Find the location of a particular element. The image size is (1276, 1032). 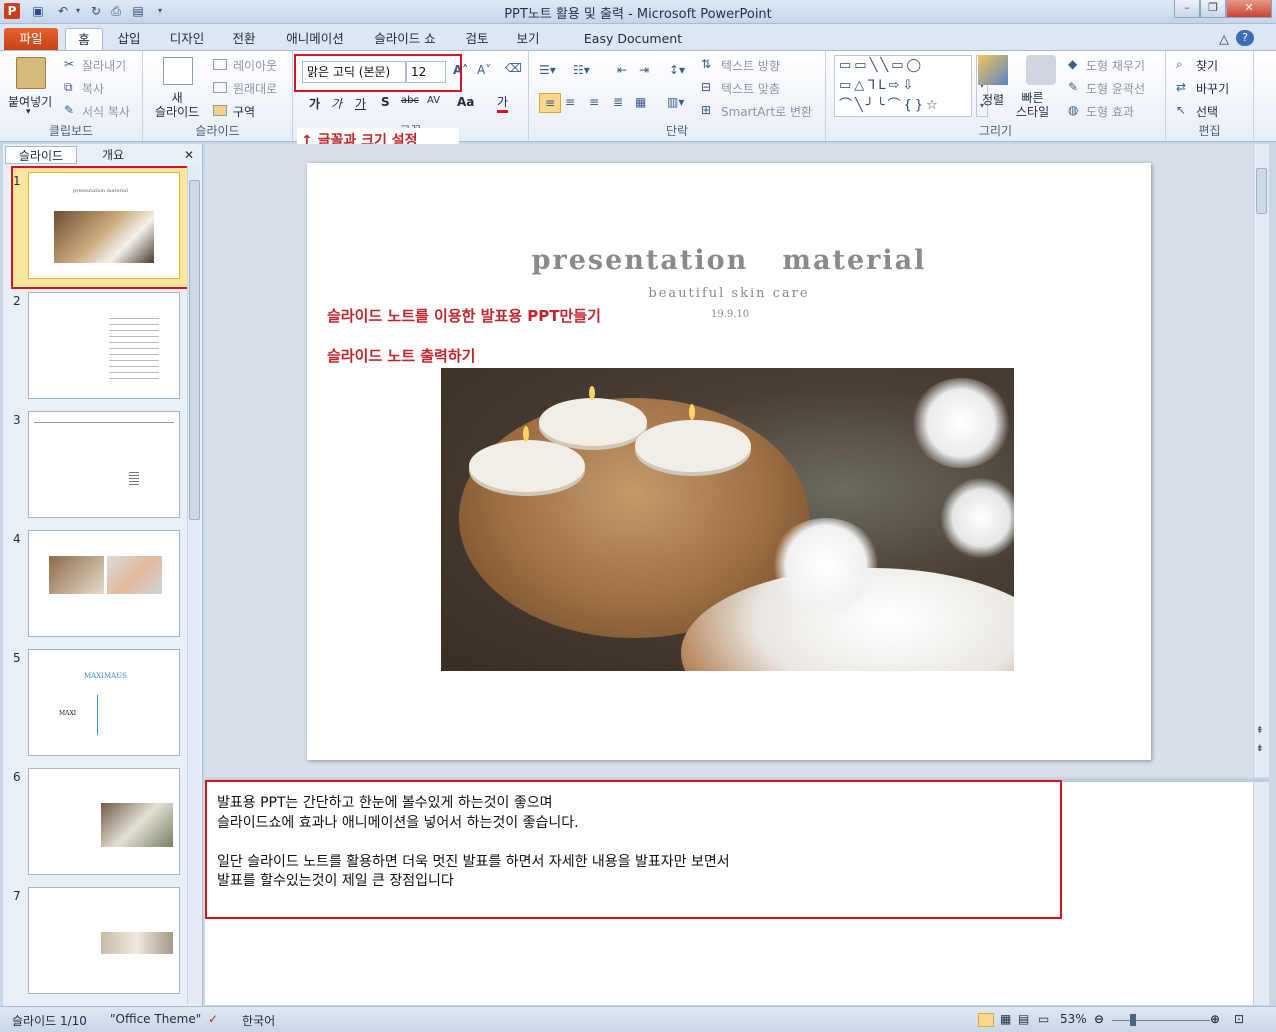

shapes-gallery: ▭▭╲╲▭◯ ▭△ᒣᒪ⇨⇩ ⌒╲╯╰⌒{}☆ is located at coordinates (903, 86).